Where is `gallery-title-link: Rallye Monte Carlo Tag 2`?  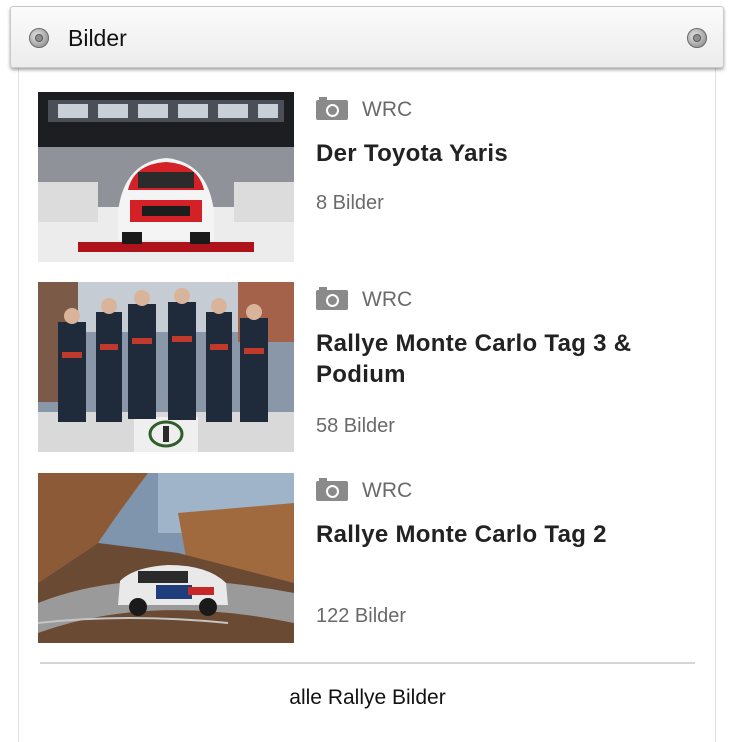
gallery-title-link: Rallye Monte Carlo Tag 2 is located at coordinates (476, 534).